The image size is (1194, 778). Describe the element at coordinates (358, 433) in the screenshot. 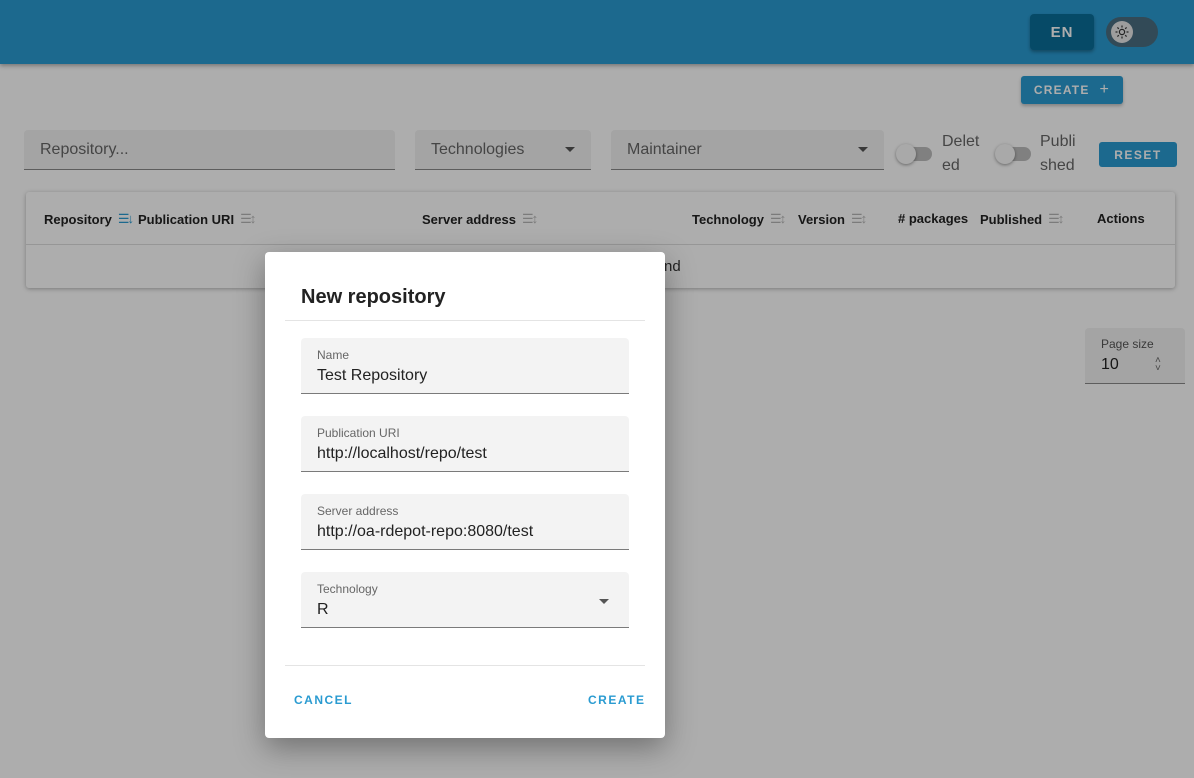

I see `field-label: Publication URI` at that location.